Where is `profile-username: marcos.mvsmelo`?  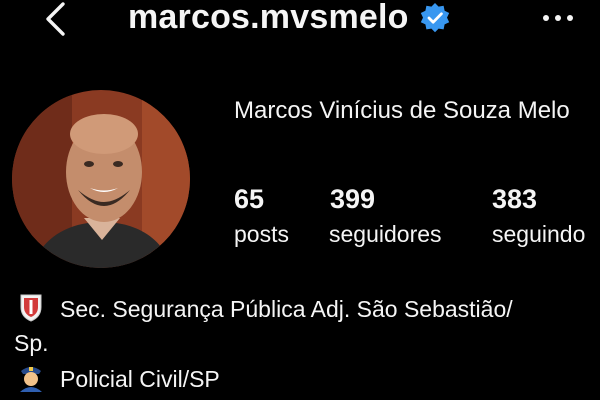 profile-username: marcos.mvsmelo is located at coordinates (268, 18).